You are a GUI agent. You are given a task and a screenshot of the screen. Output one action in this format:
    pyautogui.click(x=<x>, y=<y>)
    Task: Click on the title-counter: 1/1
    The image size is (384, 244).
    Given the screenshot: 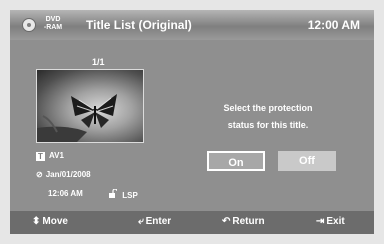 What is the action you would take?
    pyautogui.click(x=98, y=62)
    